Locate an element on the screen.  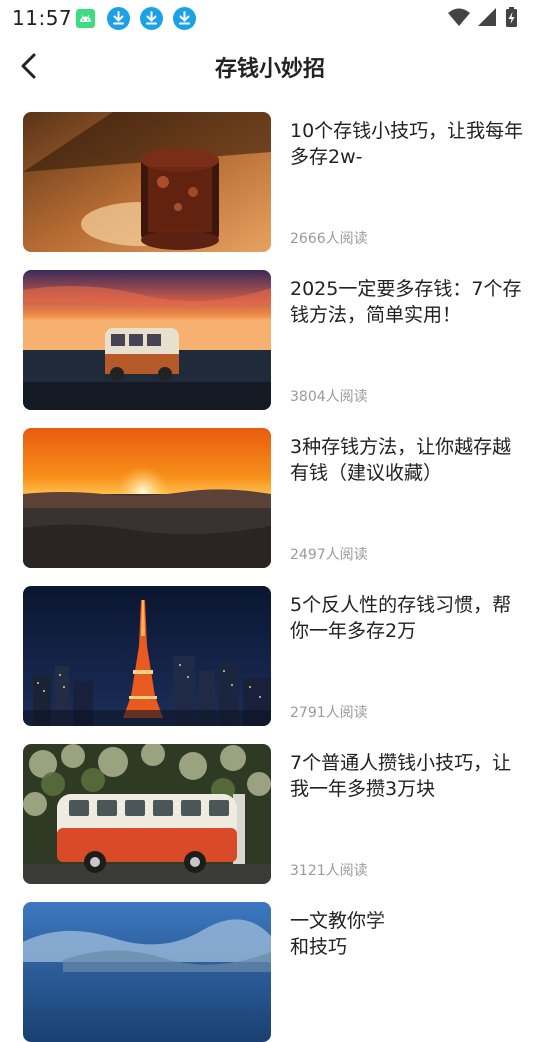
article-card: 3种存钱方法，让你越存越有钱（建议收藏） 2497人阅读 is located at coordinates (270, 498).